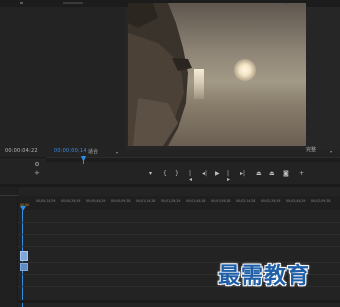 Image resolution: width=340 pixels, height=307 pixels. What do you see at coordinates (21, 3) in the screenshot?
I see `source-tab` at bounding box center [21, 3].